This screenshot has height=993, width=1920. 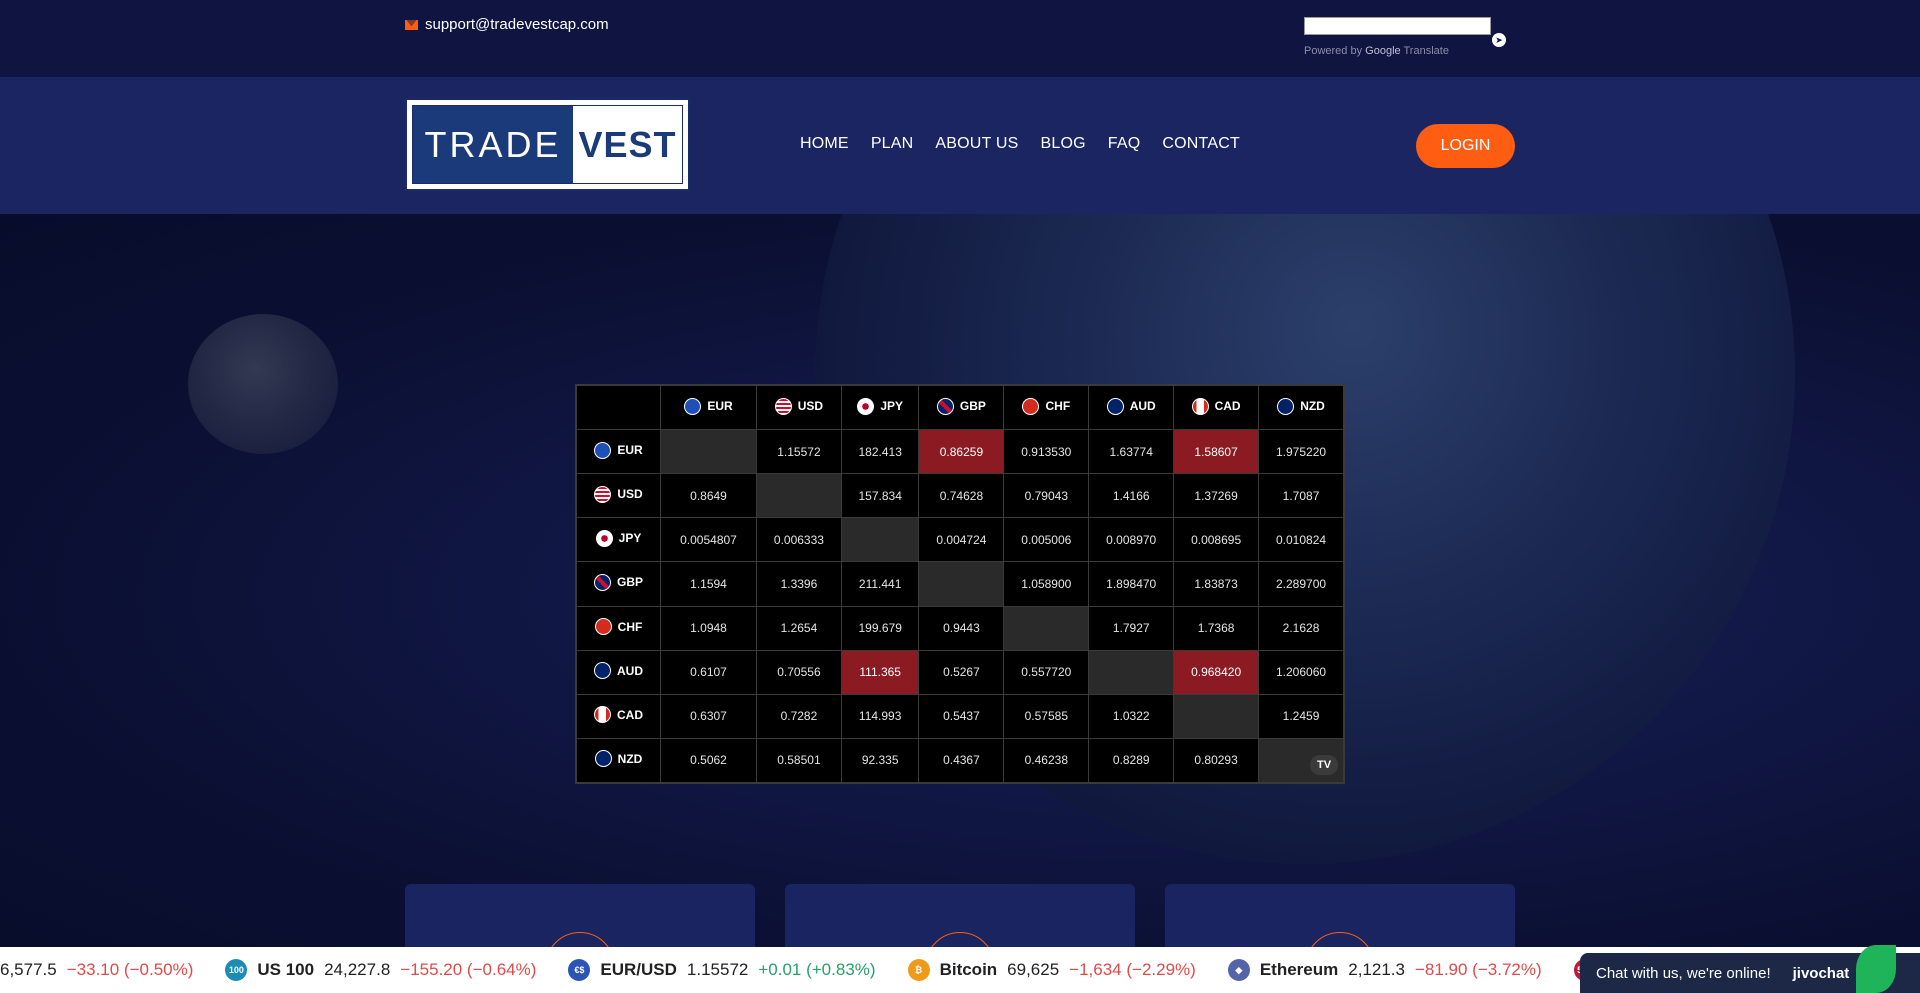 What do you see at coordinates (798, 540) in the screenshot?
I see `rate-cell: 0.006333` at bounding box center [798, 540].